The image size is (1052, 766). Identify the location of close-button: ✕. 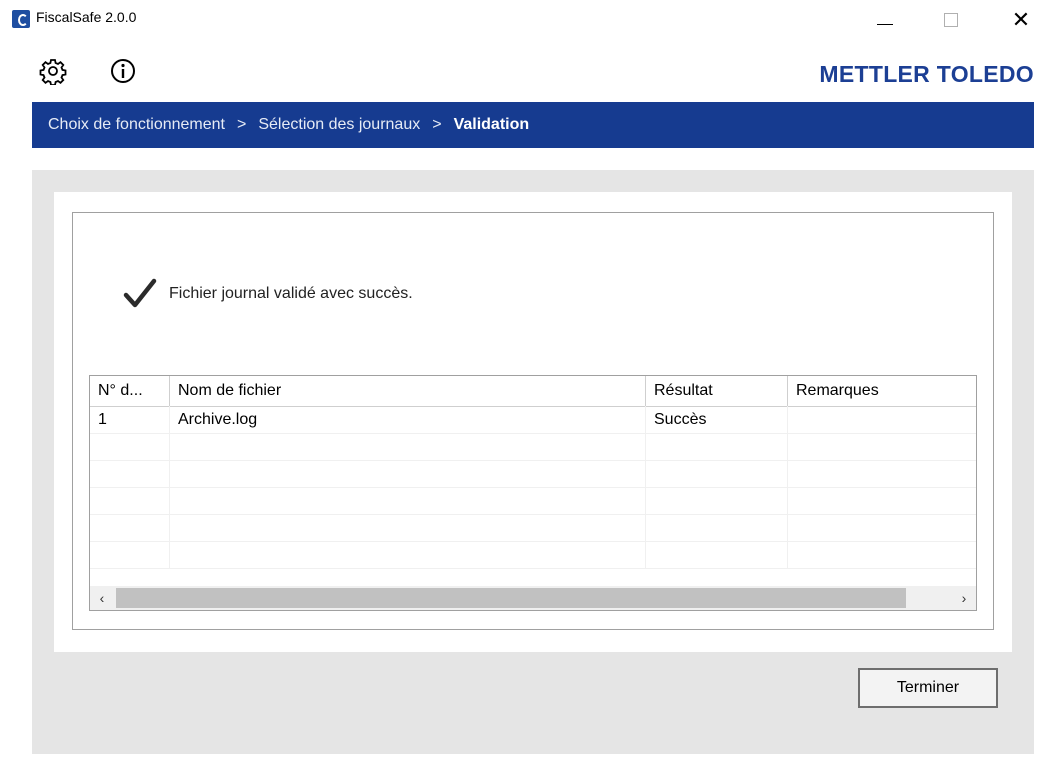
(1021, 20).